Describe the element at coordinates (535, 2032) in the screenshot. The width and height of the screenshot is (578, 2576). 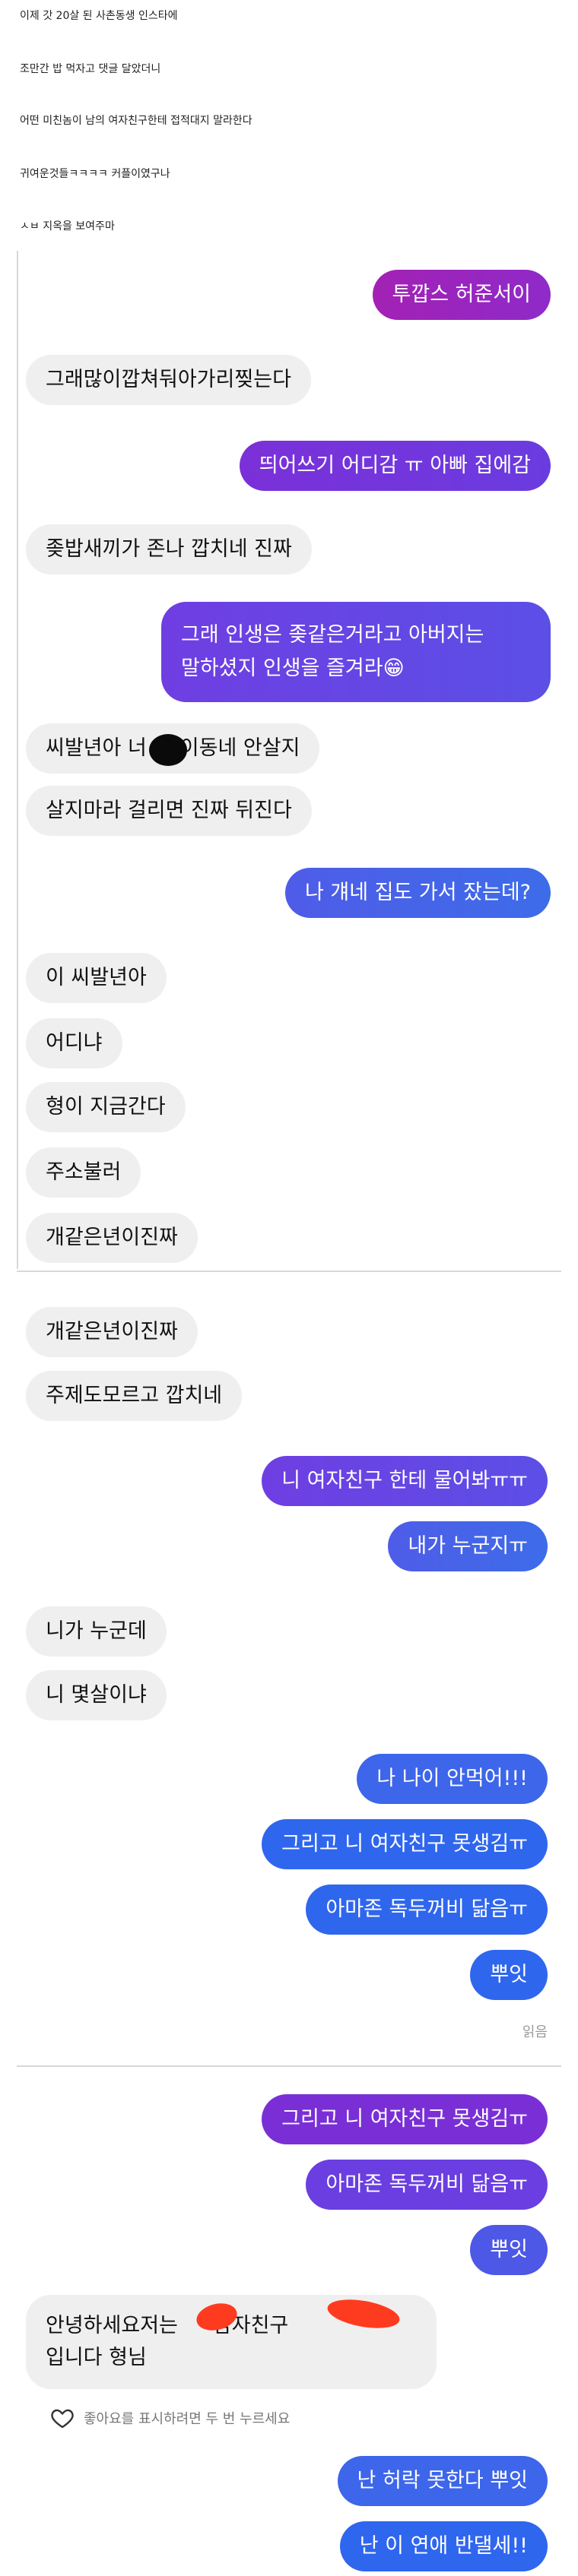
I see `read-receipt: 읽음` at that location.